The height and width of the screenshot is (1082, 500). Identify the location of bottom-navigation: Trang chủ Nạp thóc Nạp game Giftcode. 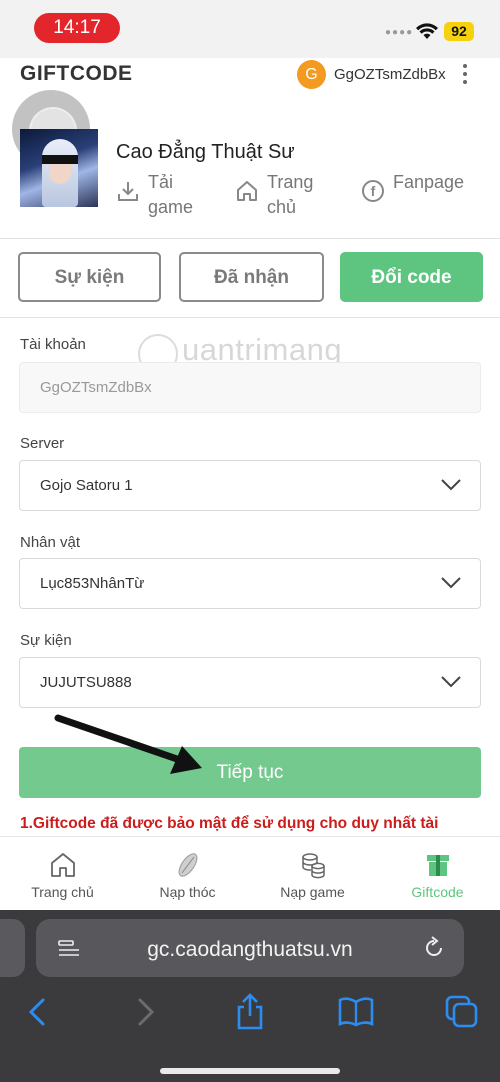
(250, 873).